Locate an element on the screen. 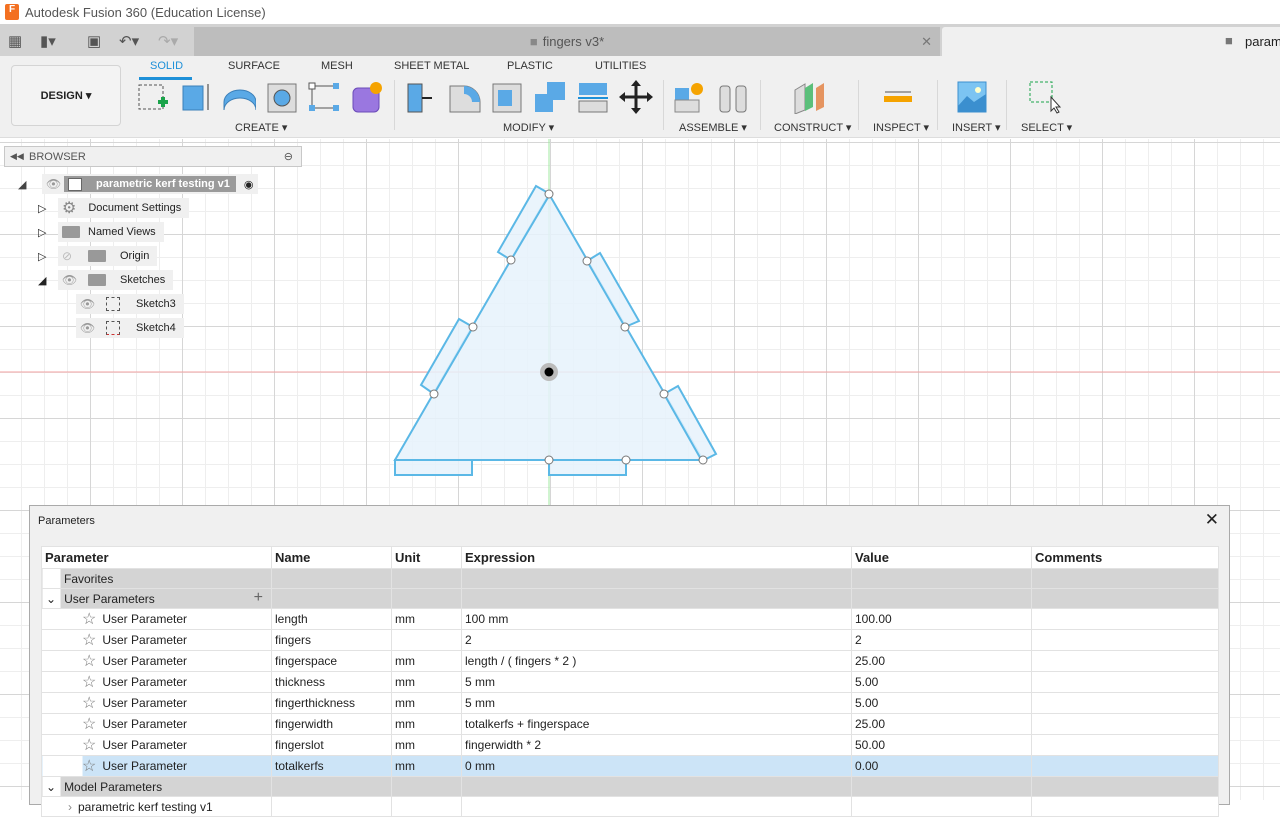  offset-plane-icon is located at coordinates (808, 97).